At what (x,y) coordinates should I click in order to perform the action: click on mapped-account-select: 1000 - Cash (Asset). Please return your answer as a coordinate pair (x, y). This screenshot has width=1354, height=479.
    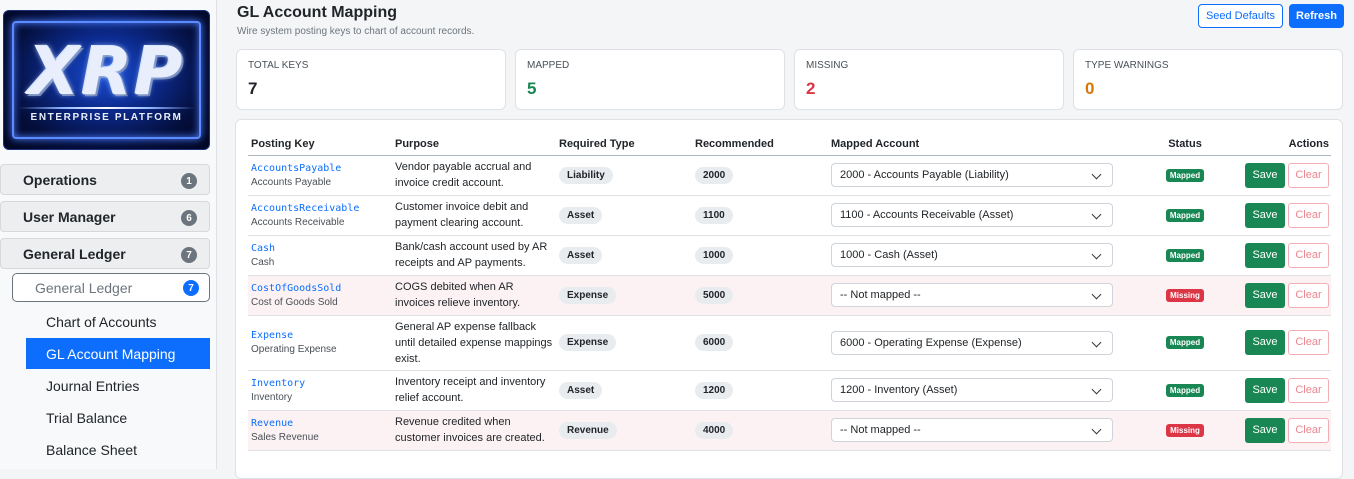
    Looking at the image, I should click on (972, 255).